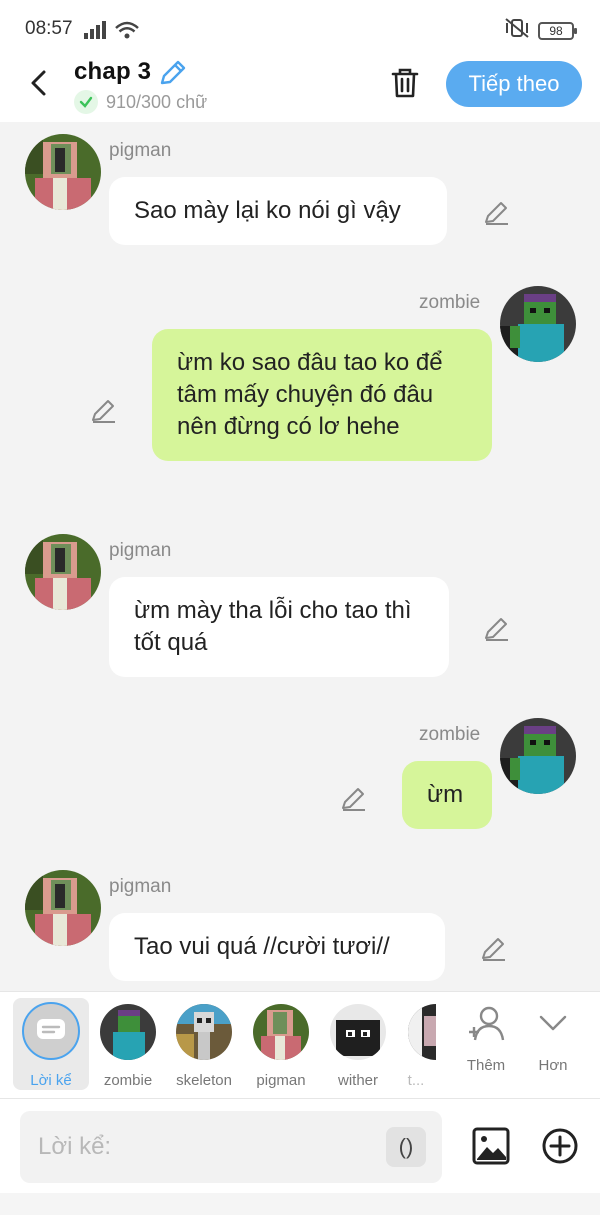  I want to click on add-character-button: Thêm, so click(486, 1039).